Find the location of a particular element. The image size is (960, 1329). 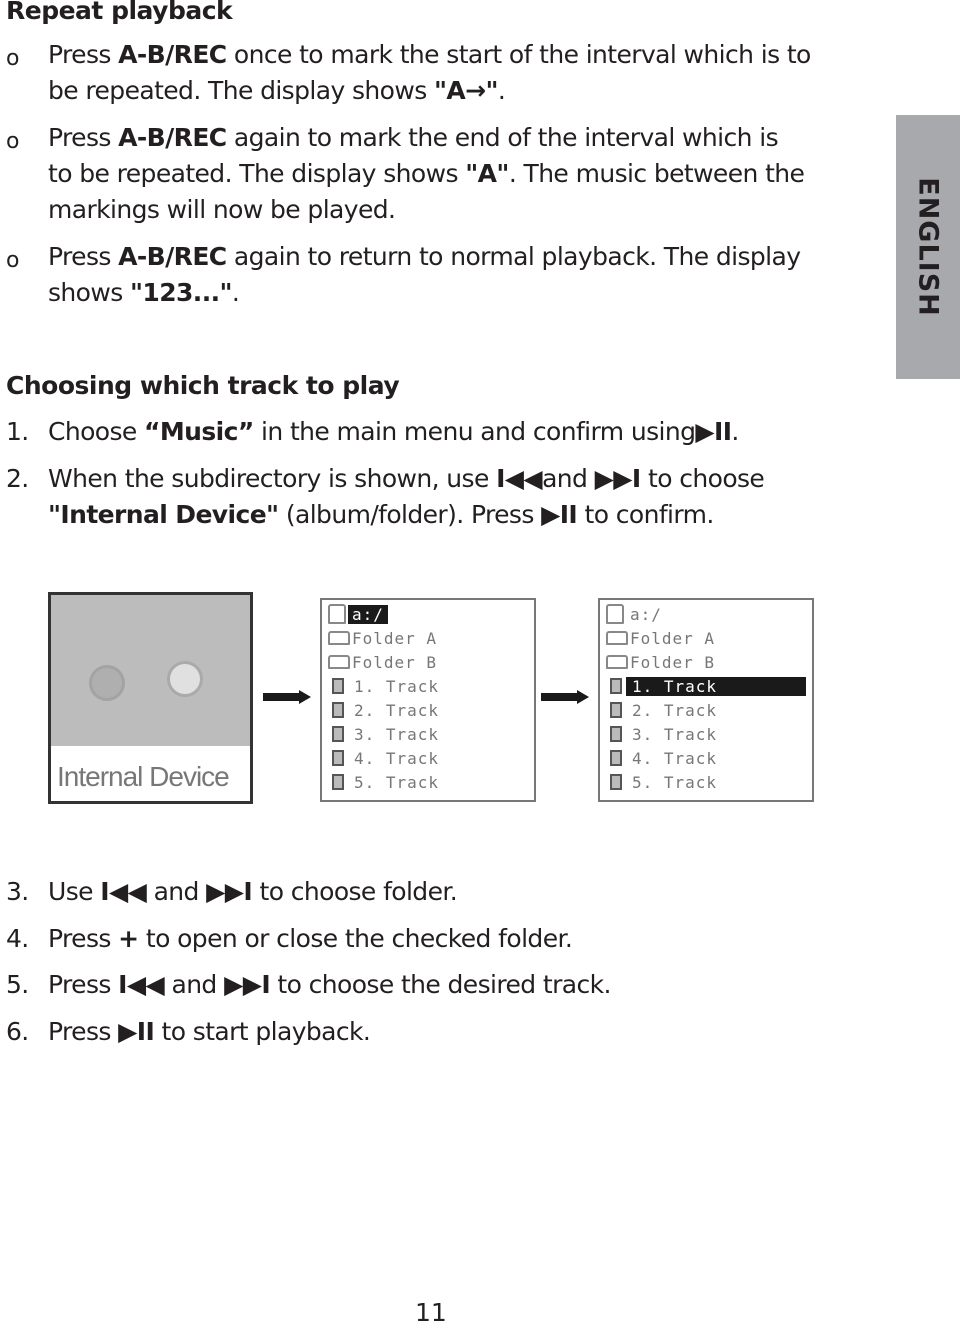

page-number: 11 is located at coordinates (431, 1312).